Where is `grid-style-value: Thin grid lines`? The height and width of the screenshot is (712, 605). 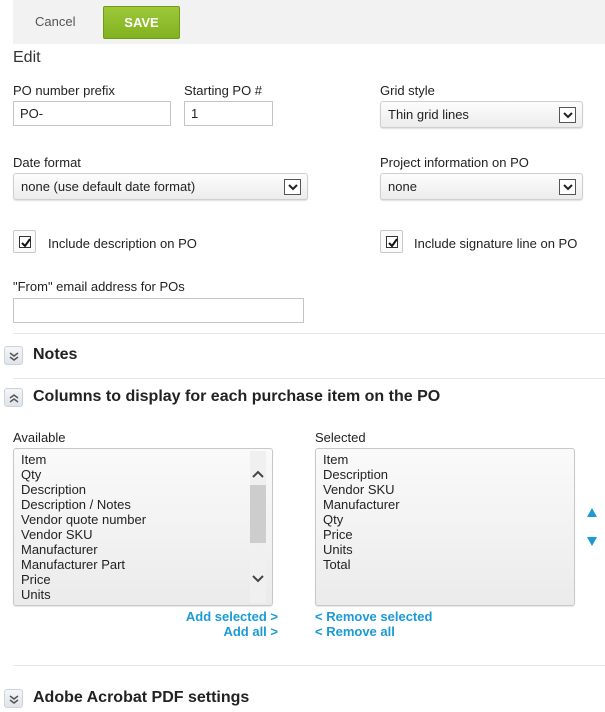 grid-style-value: Thin grid lines is located at coordinates (428, 114).